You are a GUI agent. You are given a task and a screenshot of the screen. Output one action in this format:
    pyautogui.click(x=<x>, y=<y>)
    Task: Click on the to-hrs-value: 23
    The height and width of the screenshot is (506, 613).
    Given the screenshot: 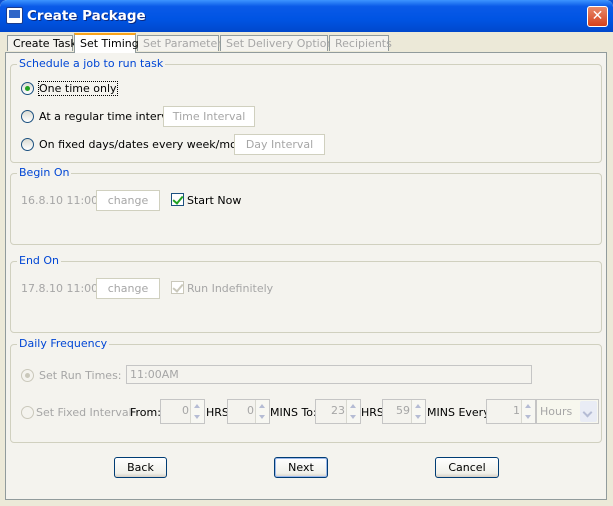 What is the action you would take?
    pyautogui.click(x=338, y=410)
    